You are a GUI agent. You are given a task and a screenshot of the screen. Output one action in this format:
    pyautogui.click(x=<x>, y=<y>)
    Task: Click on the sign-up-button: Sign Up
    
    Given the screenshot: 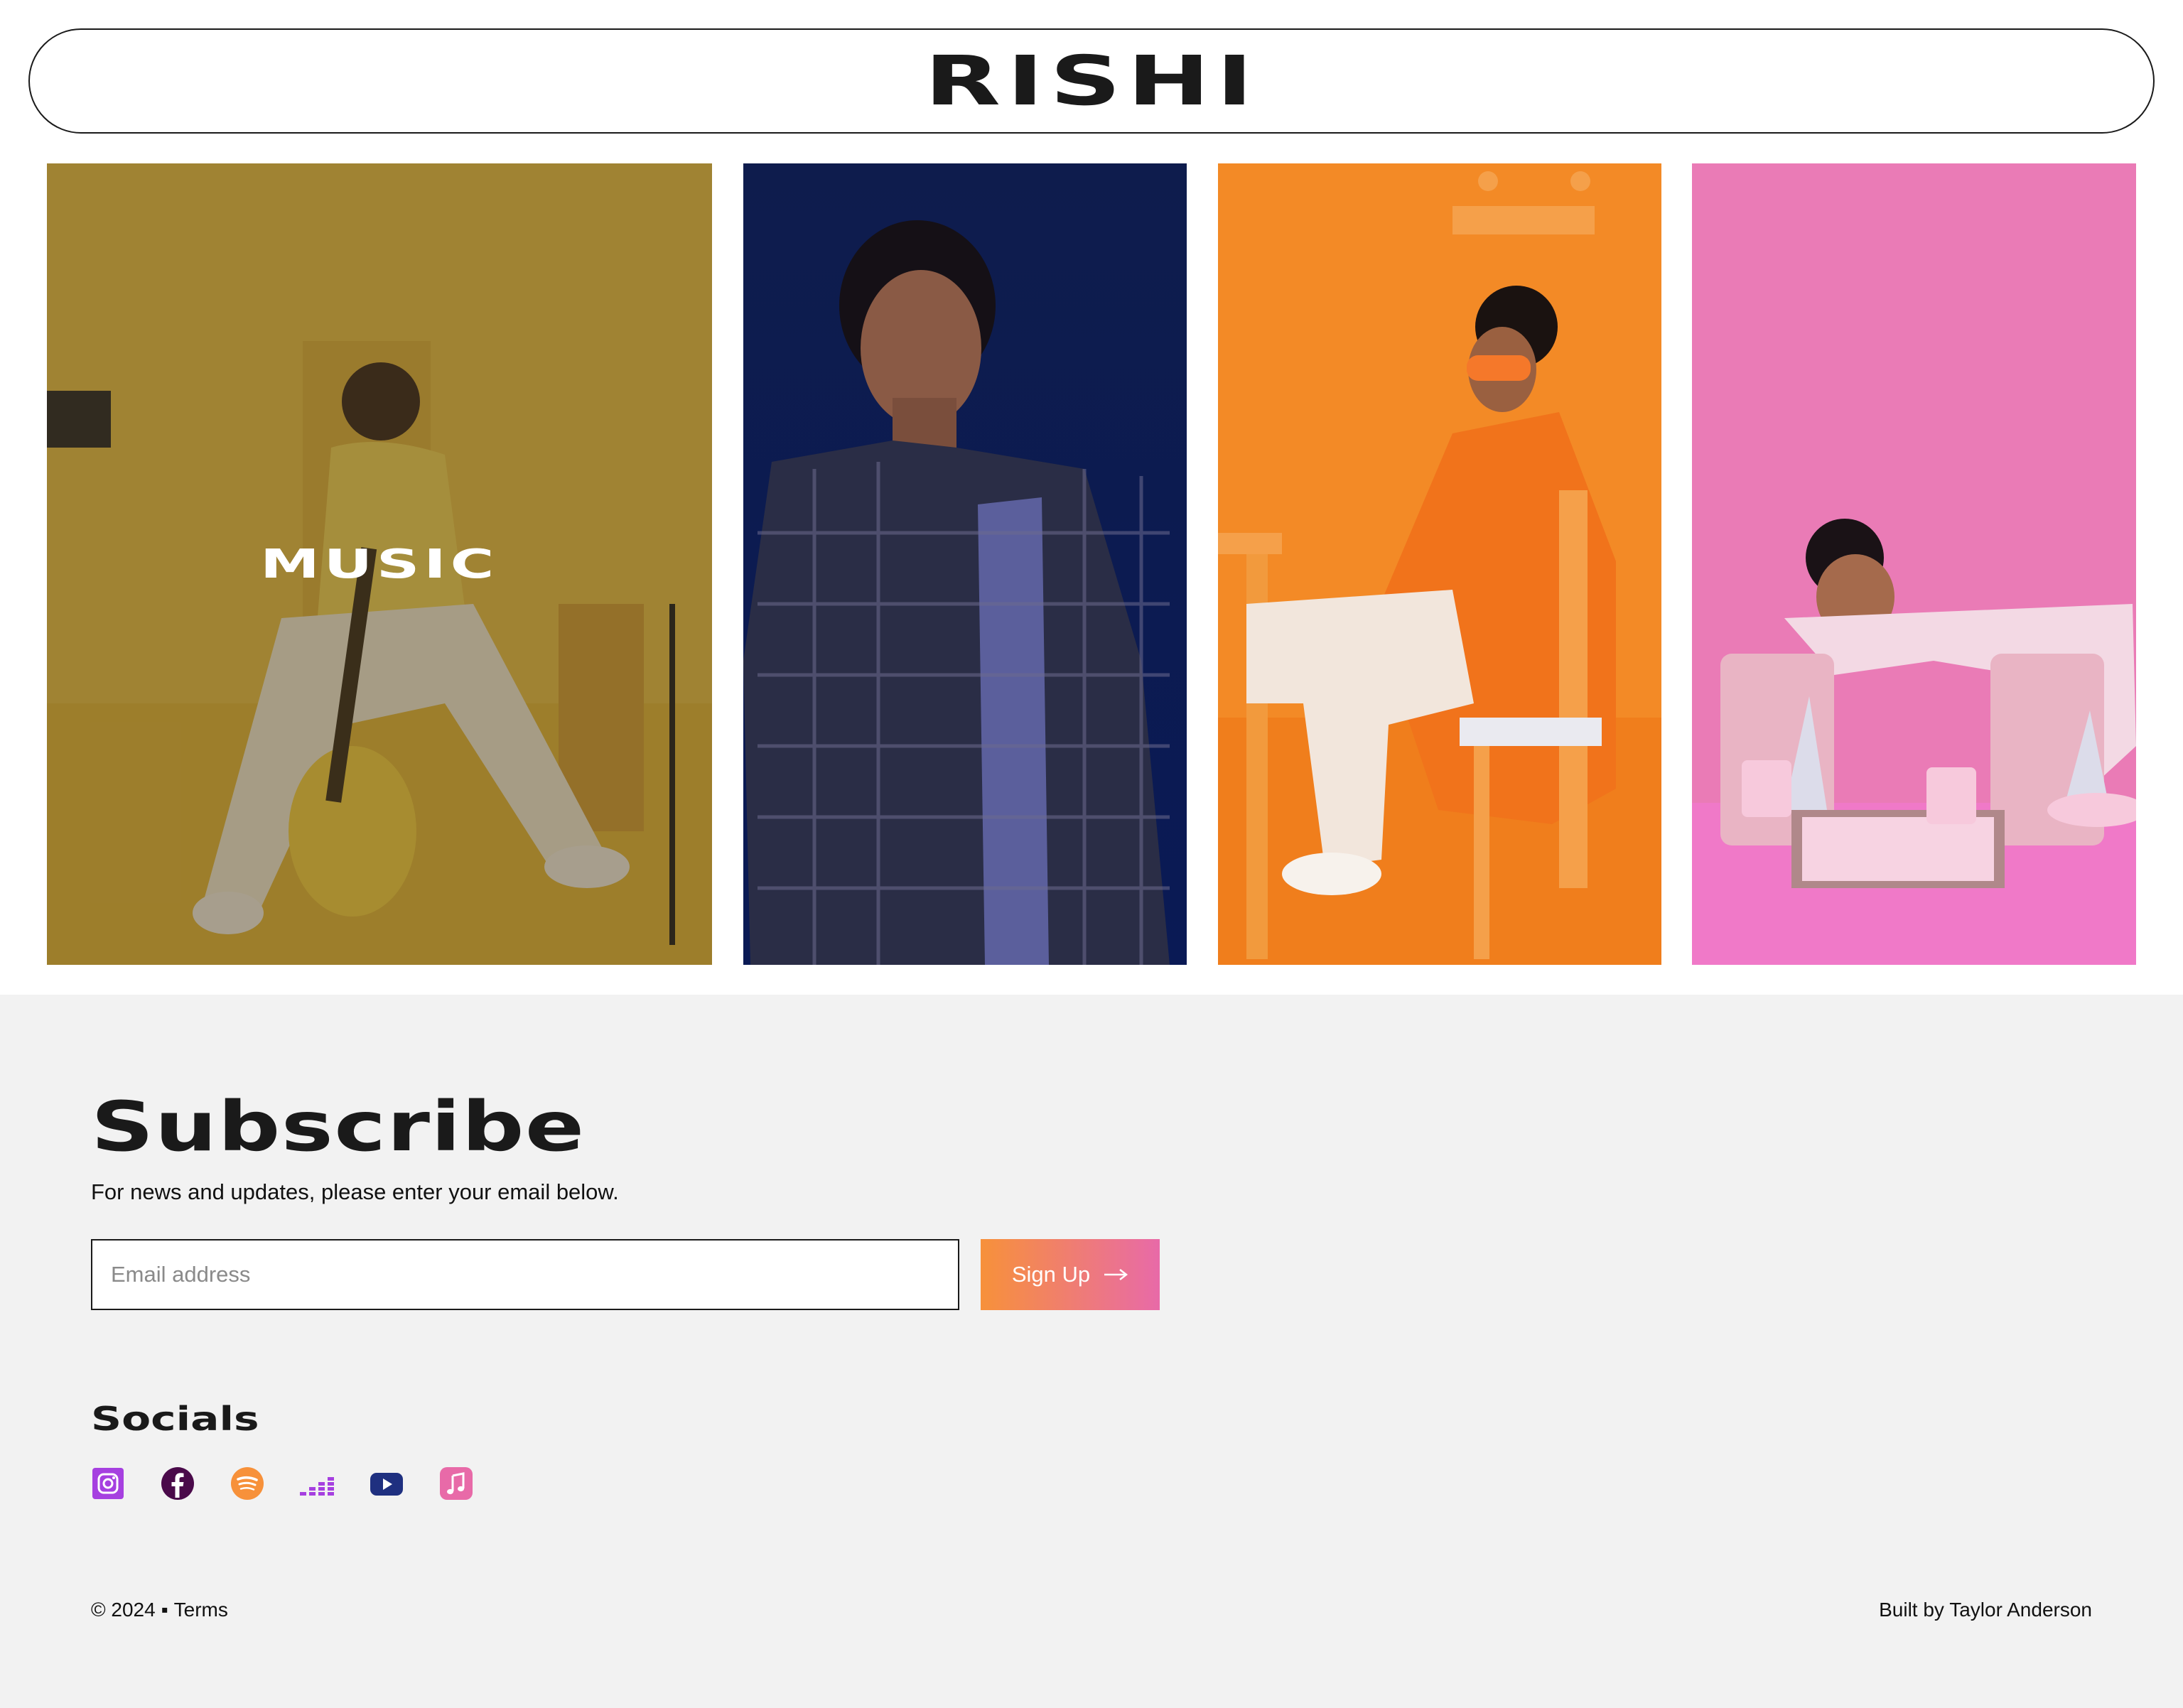 What is the action you would take?
    pyautogui.click(x=1070, y=1274)
    